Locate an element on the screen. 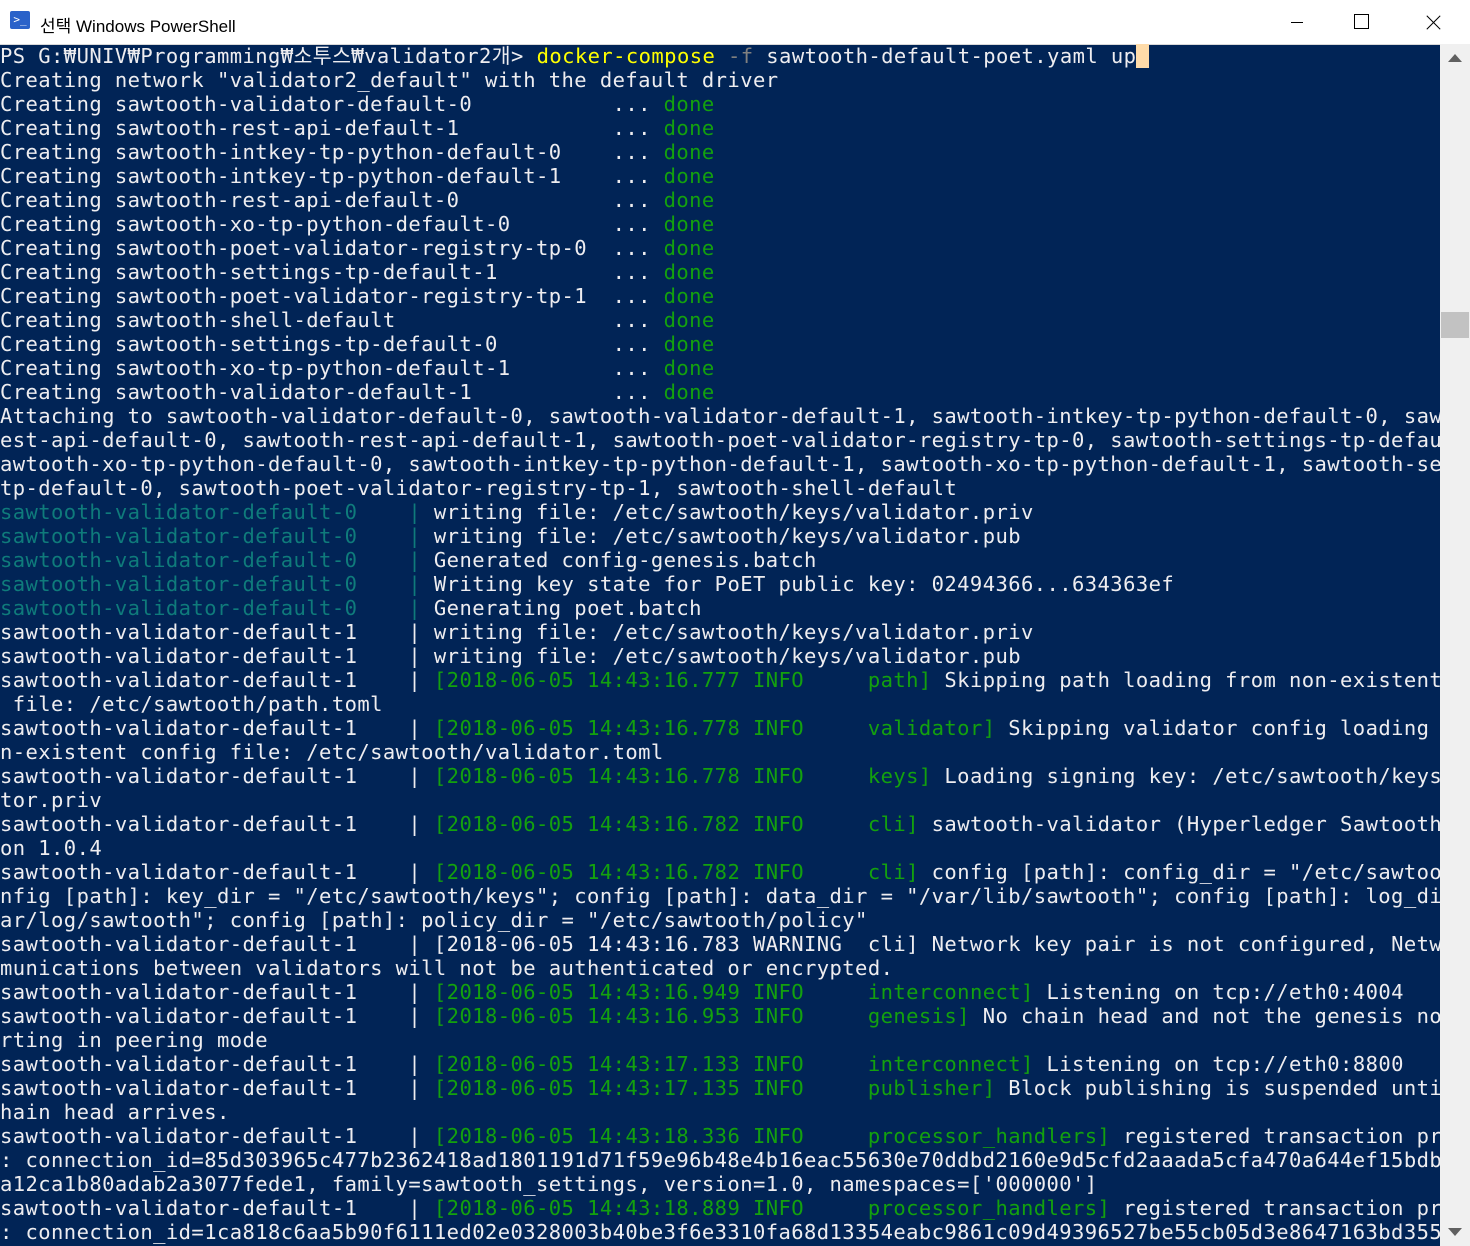 The image size is (1470, 1246). close-button is located at coordinates (1434, 22).